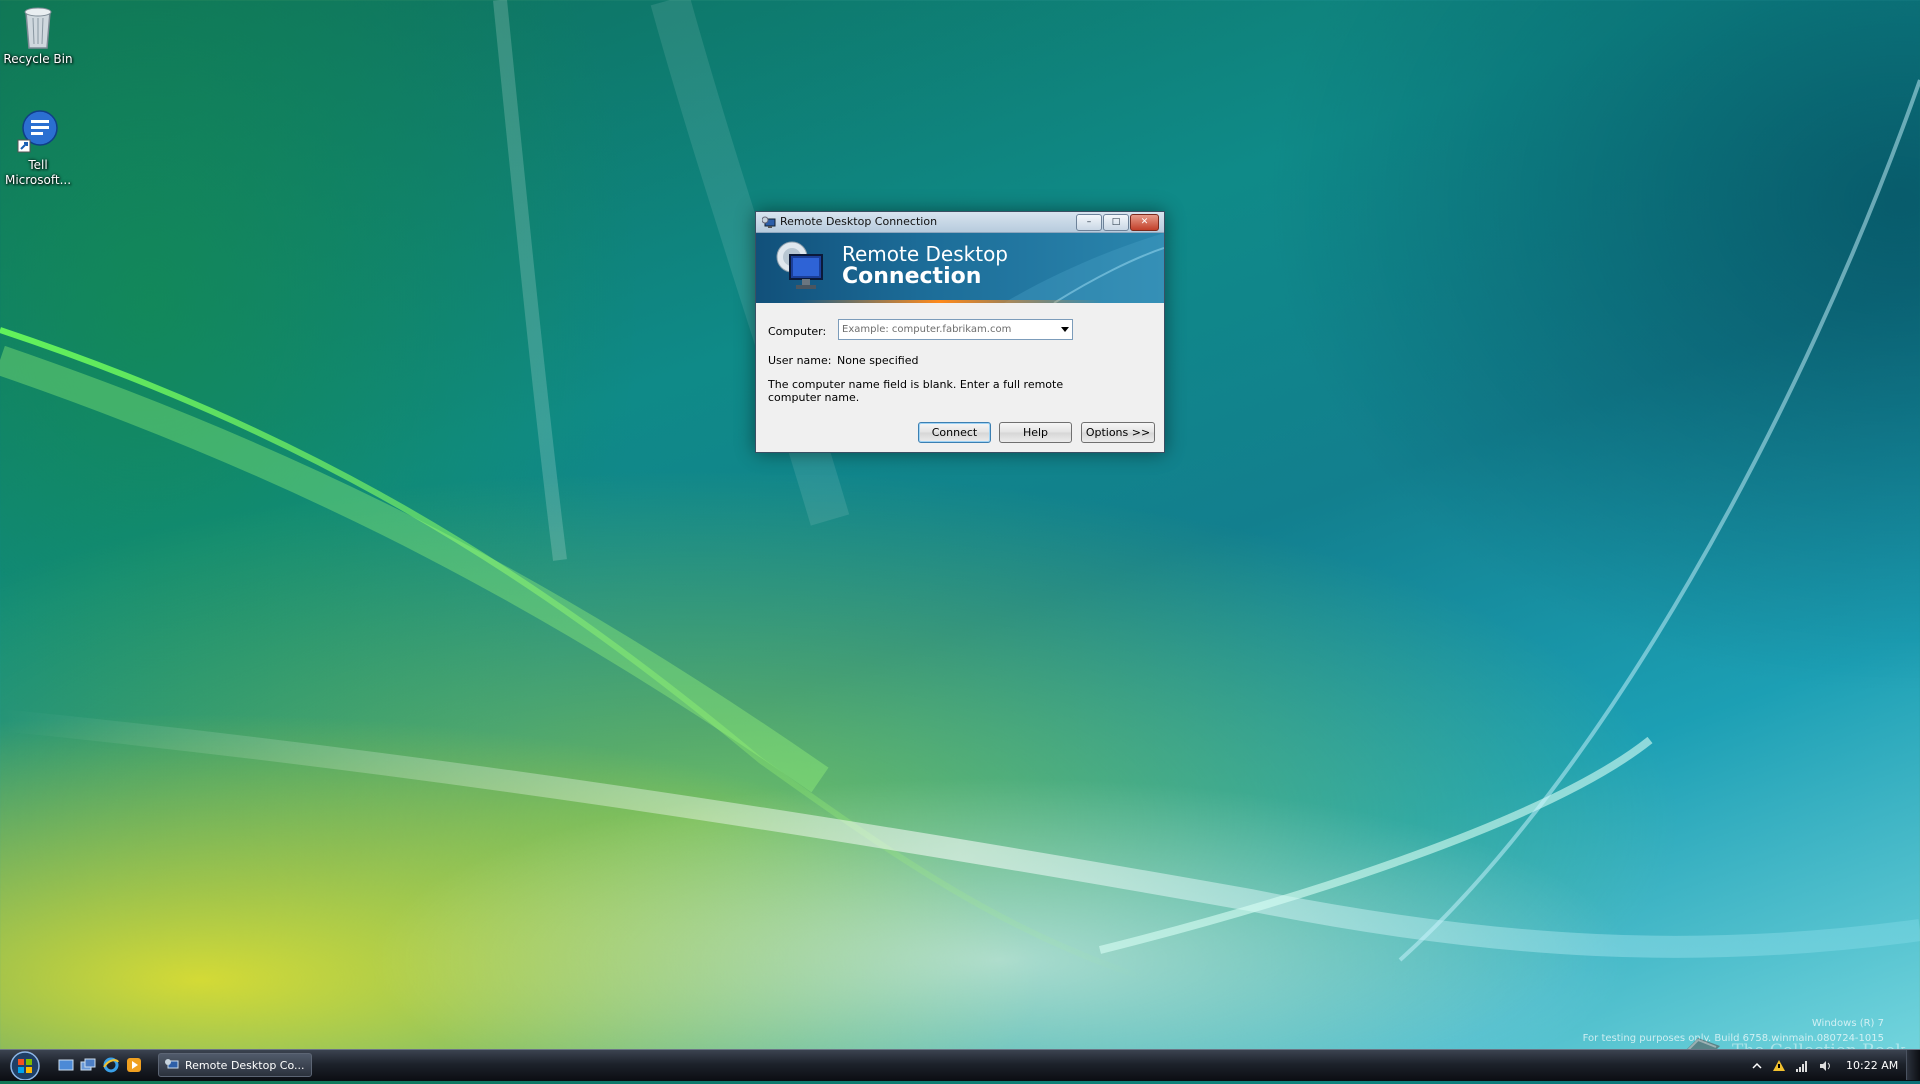  What do you see at coordinates (878, 360) in the screenshot?
I see `username-value: None specified` at bounding box center [878, 360].